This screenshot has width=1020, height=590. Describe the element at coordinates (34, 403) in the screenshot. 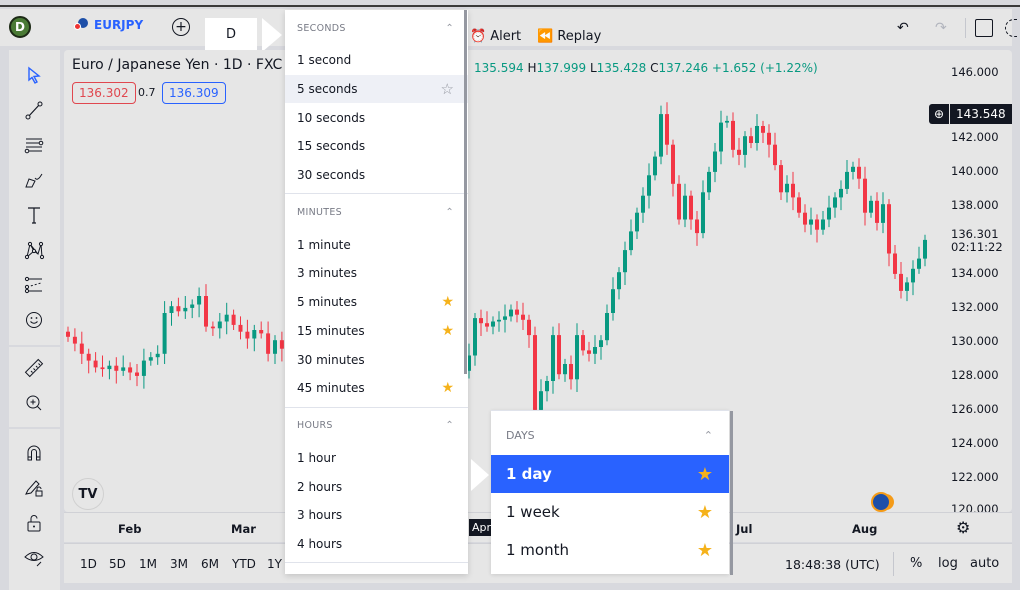

I see `zoom-in-tool` at that location.